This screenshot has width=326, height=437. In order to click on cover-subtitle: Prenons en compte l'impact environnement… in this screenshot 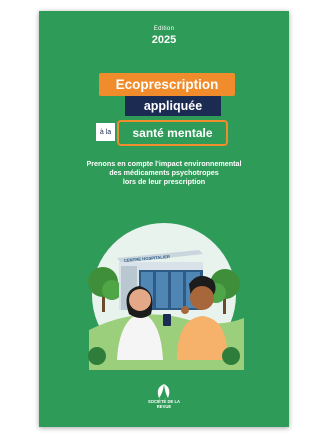, I will do `click(164, 172)`.